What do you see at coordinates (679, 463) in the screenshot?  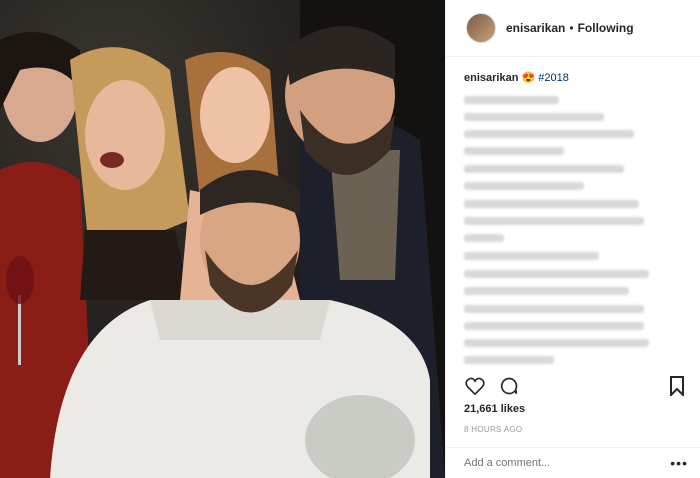 I see `more-options-icon: •••` at bounding box center [679, 463].